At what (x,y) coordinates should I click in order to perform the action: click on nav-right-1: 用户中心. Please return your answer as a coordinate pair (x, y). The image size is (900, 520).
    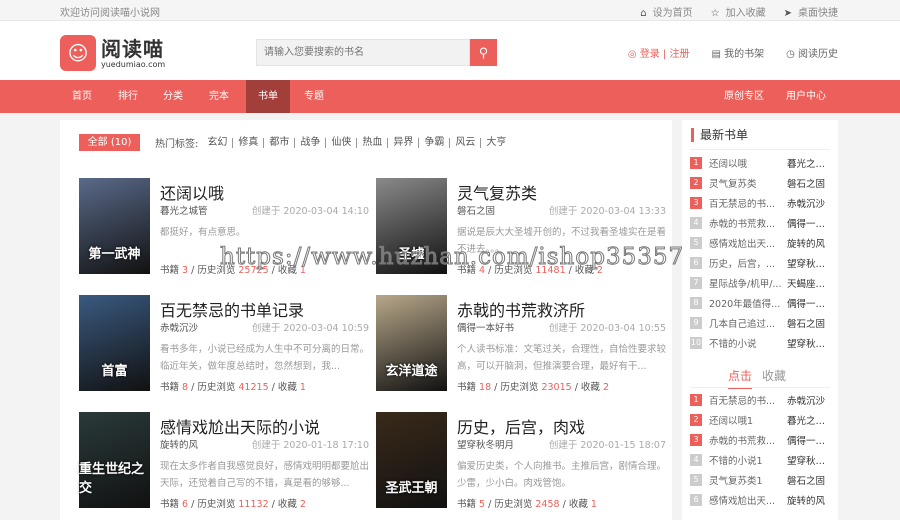
    Looking at the image, I should click on (806, 96).